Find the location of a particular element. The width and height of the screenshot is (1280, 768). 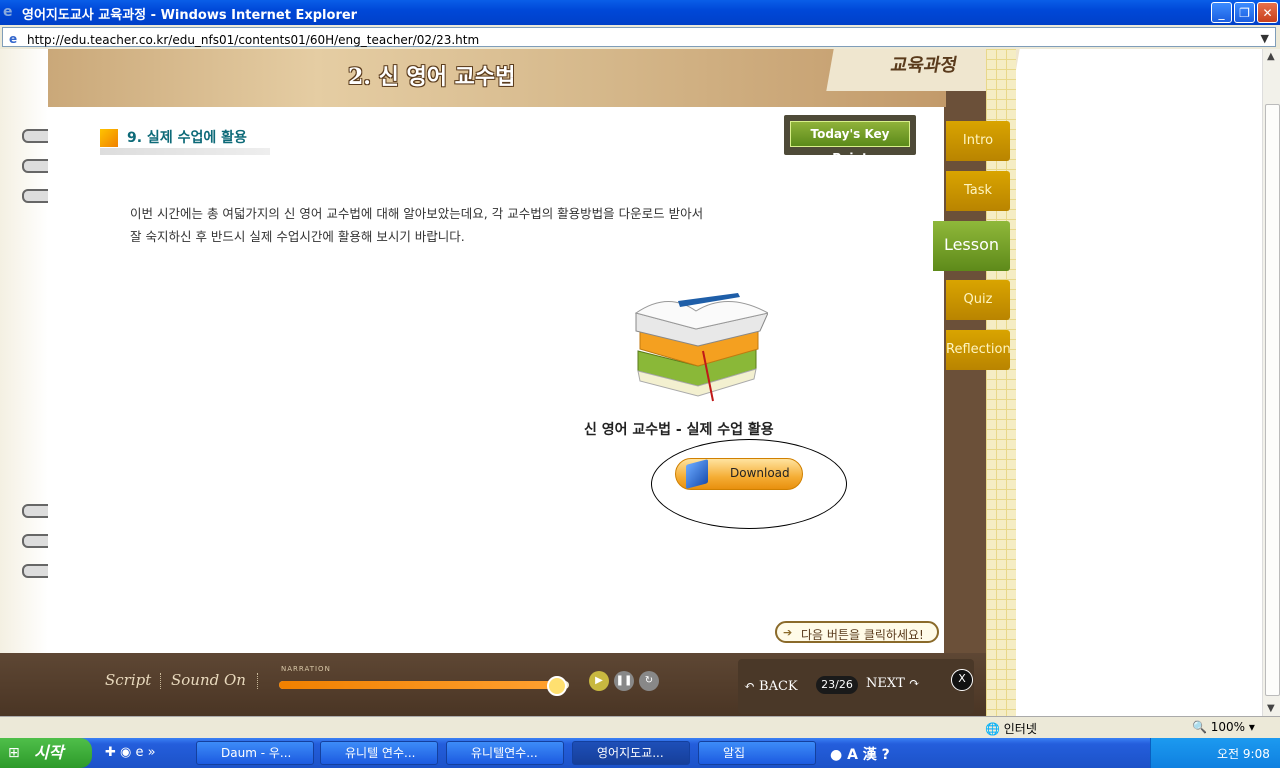

clock: 오전 9:08 is located at coordinates (1243, 754).